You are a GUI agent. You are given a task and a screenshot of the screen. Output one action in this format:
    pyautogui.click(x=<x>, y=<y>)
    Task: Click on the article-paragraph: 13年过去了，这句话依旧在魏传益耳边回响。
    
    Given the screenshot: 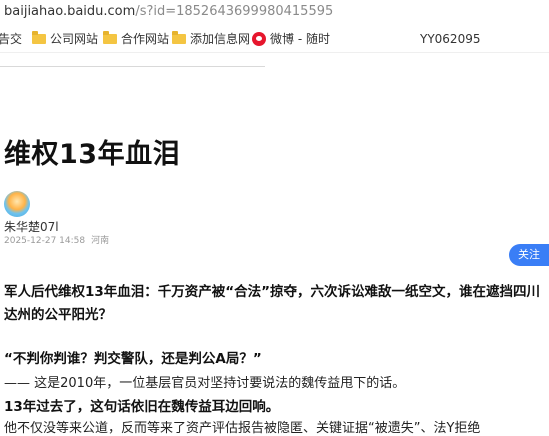 What is the action you would take?
    pyautogui.click(x=142, y=407)
    